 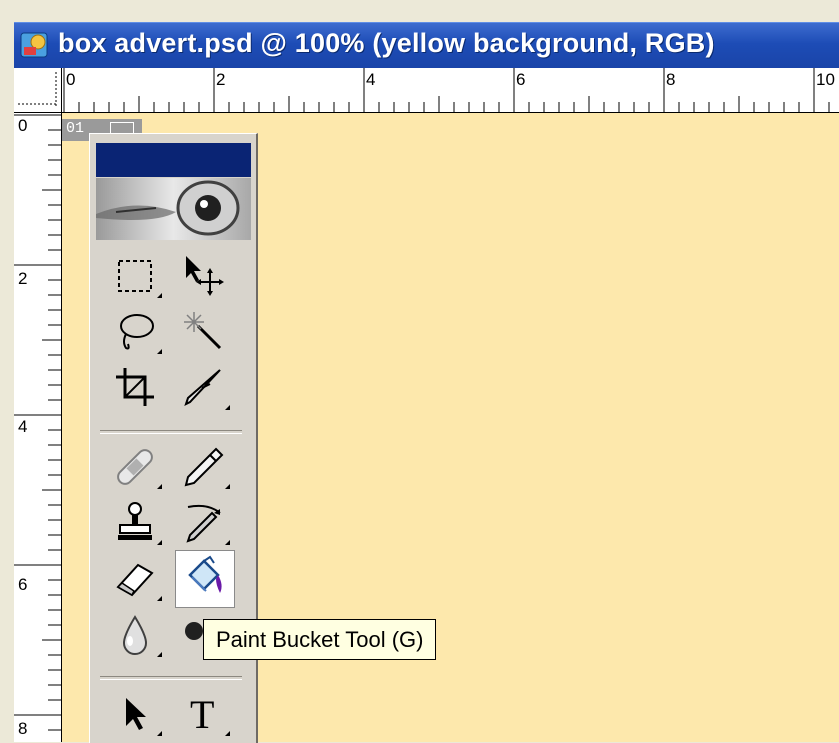 I want to click on eraser-icon, so click(x=135, y=580).